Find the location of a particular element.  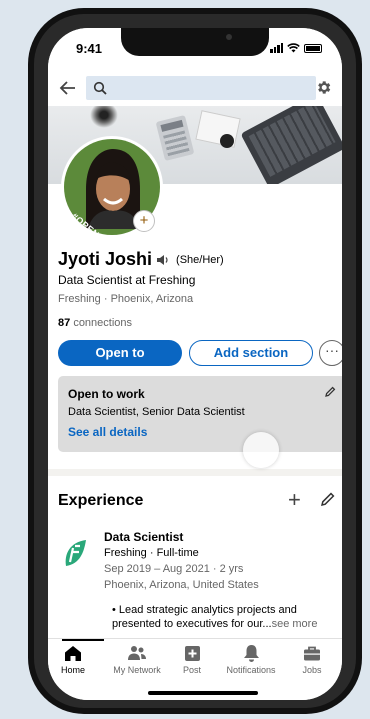

add-photo-button: + is located at coordinates (144, 221).